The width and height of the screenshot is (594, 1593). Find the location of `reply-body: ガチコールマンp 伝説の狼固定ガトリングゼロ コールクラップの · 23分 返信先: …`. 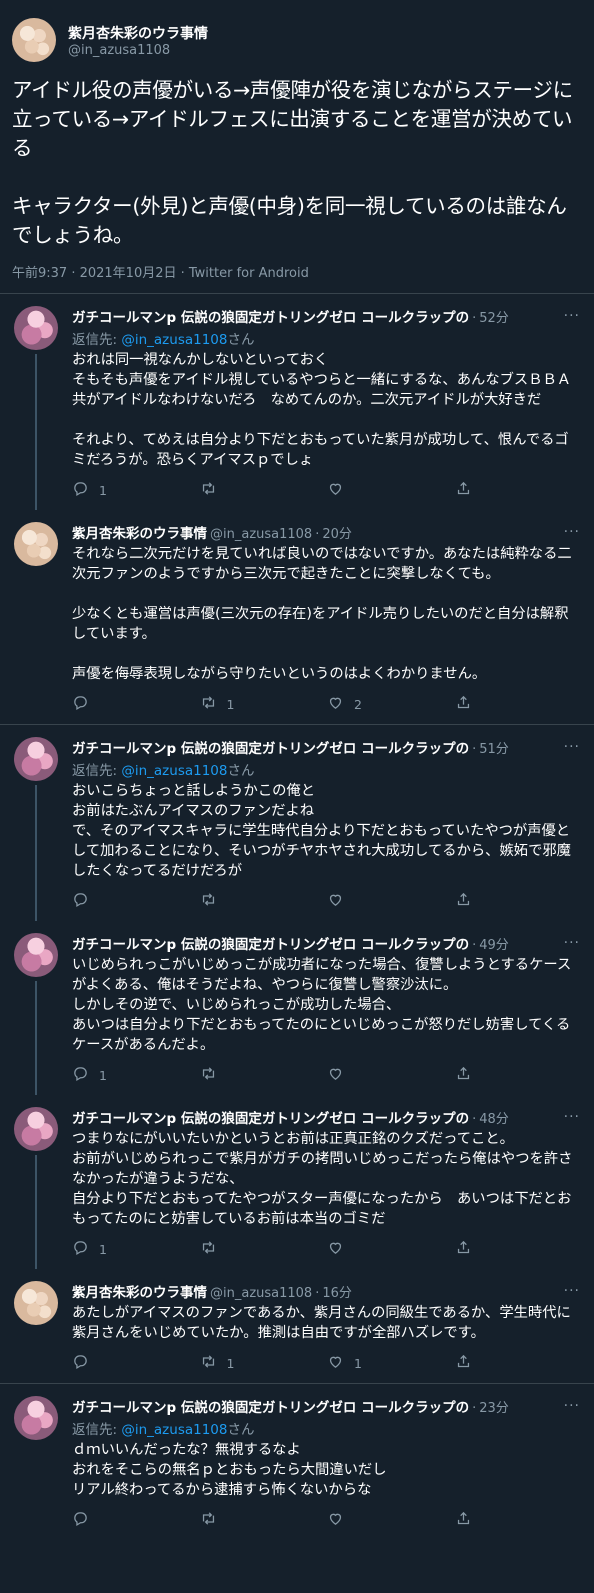

reply-body: ガチコールマンp 伝説の狼固定ガトリングゼロ コールクラップの · 23分 返信先: … is located at coordinates (327, 1468).